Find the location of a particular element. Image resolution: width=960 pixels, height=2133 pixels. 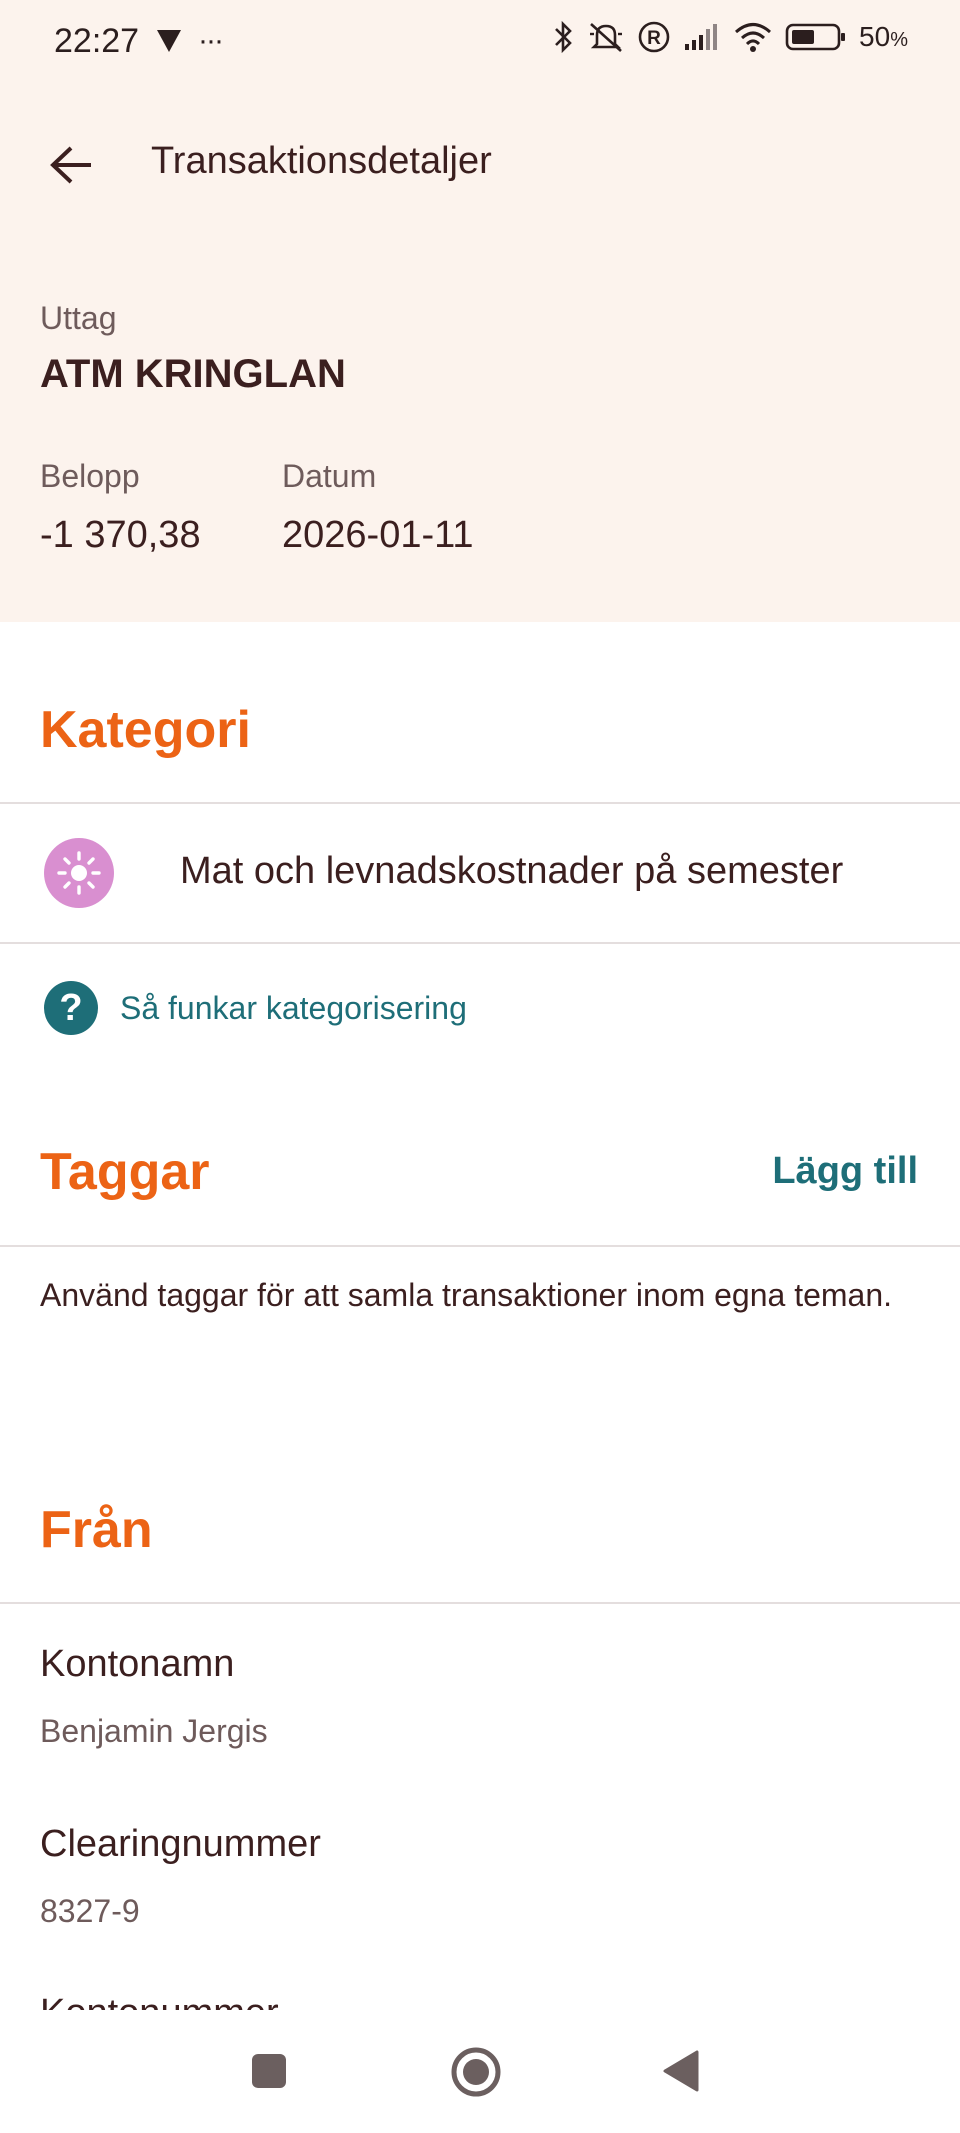

battery-percent-unit: % is located at coordinates (899, 40).